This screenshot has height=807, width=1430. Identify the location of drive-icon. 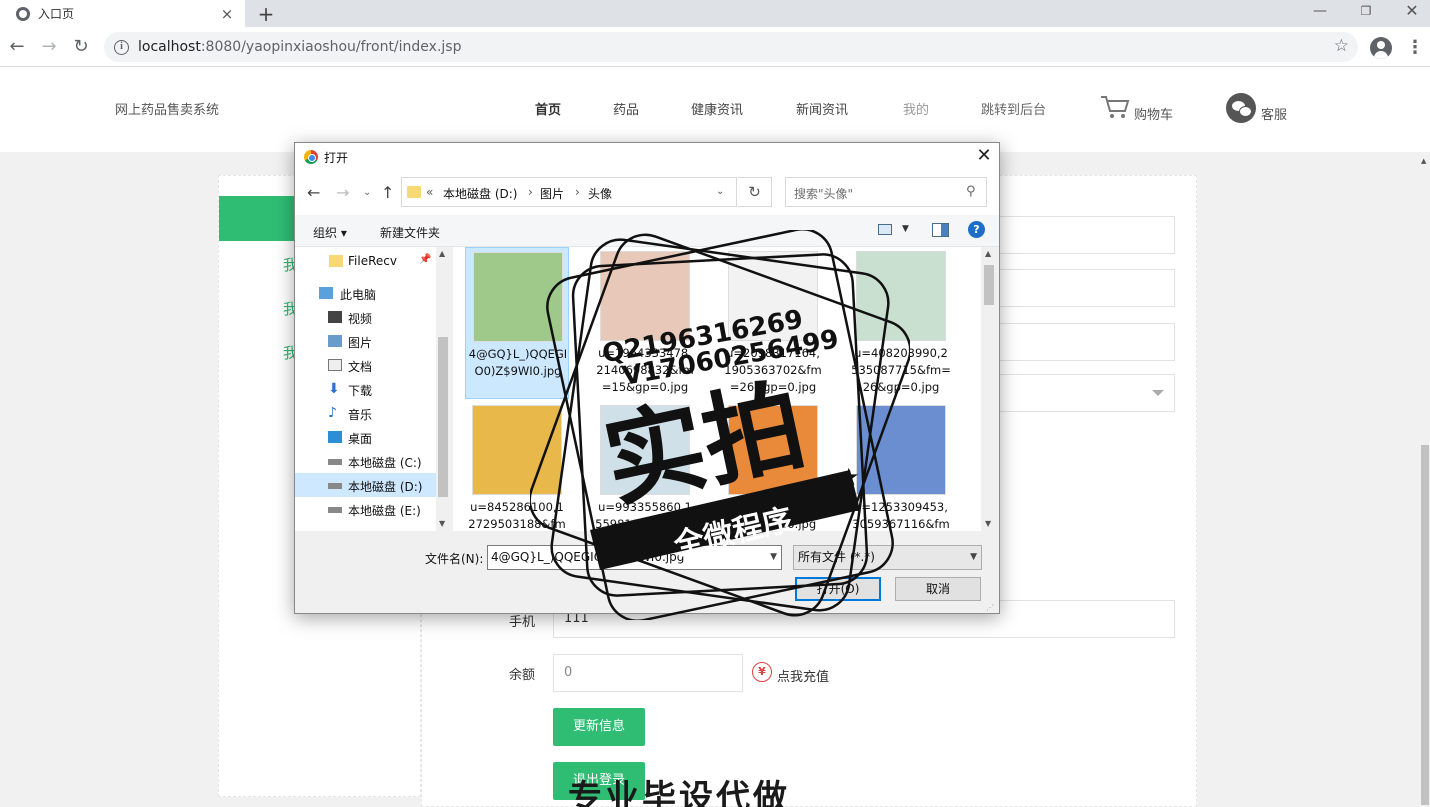
(335, 486).